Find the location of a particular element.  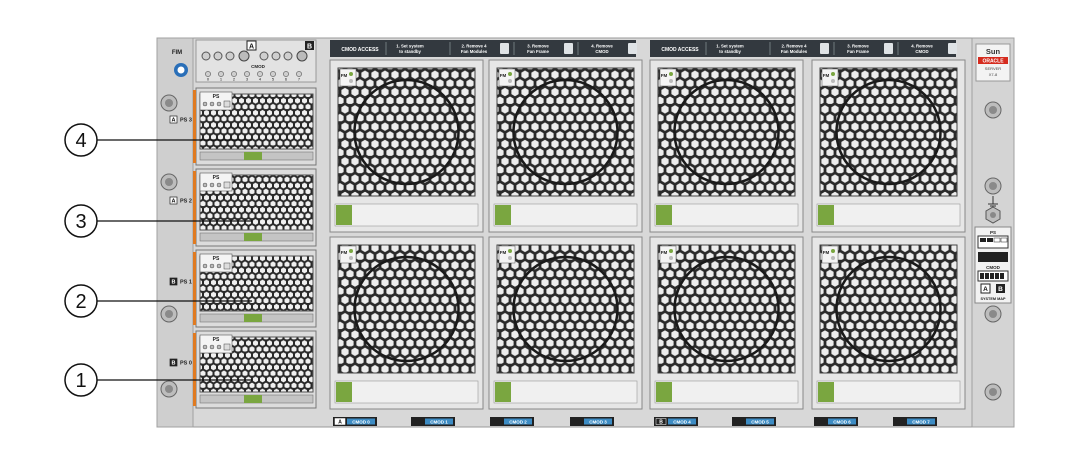

brand-server: SERVER is located at coordinates (993, 68).